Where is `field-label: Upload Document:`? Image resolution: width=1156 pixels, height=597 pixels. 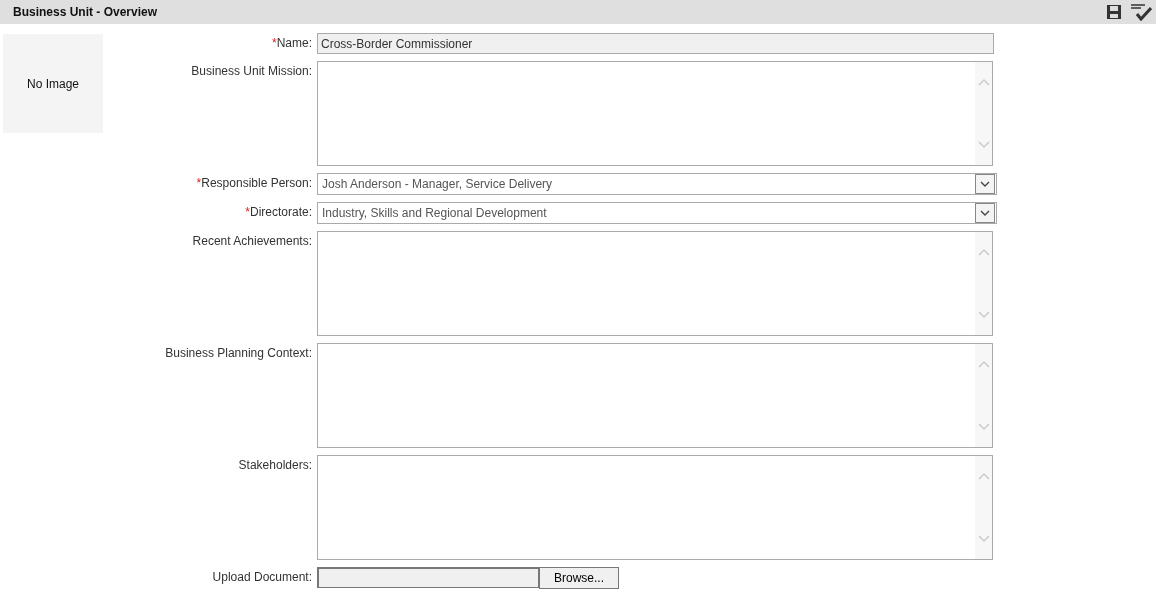
field-label: Upload Document: is located at coordinates (261, 577).